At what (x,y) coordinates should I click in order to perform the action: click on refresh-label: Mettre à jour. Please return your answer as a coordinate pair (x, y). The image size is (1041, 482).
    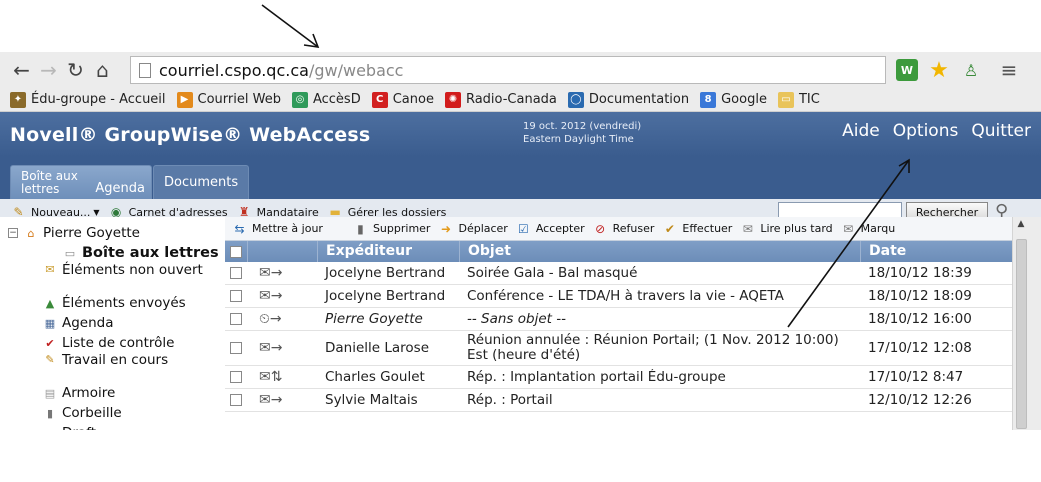
    Looking at the image, I should click on (287, 228).